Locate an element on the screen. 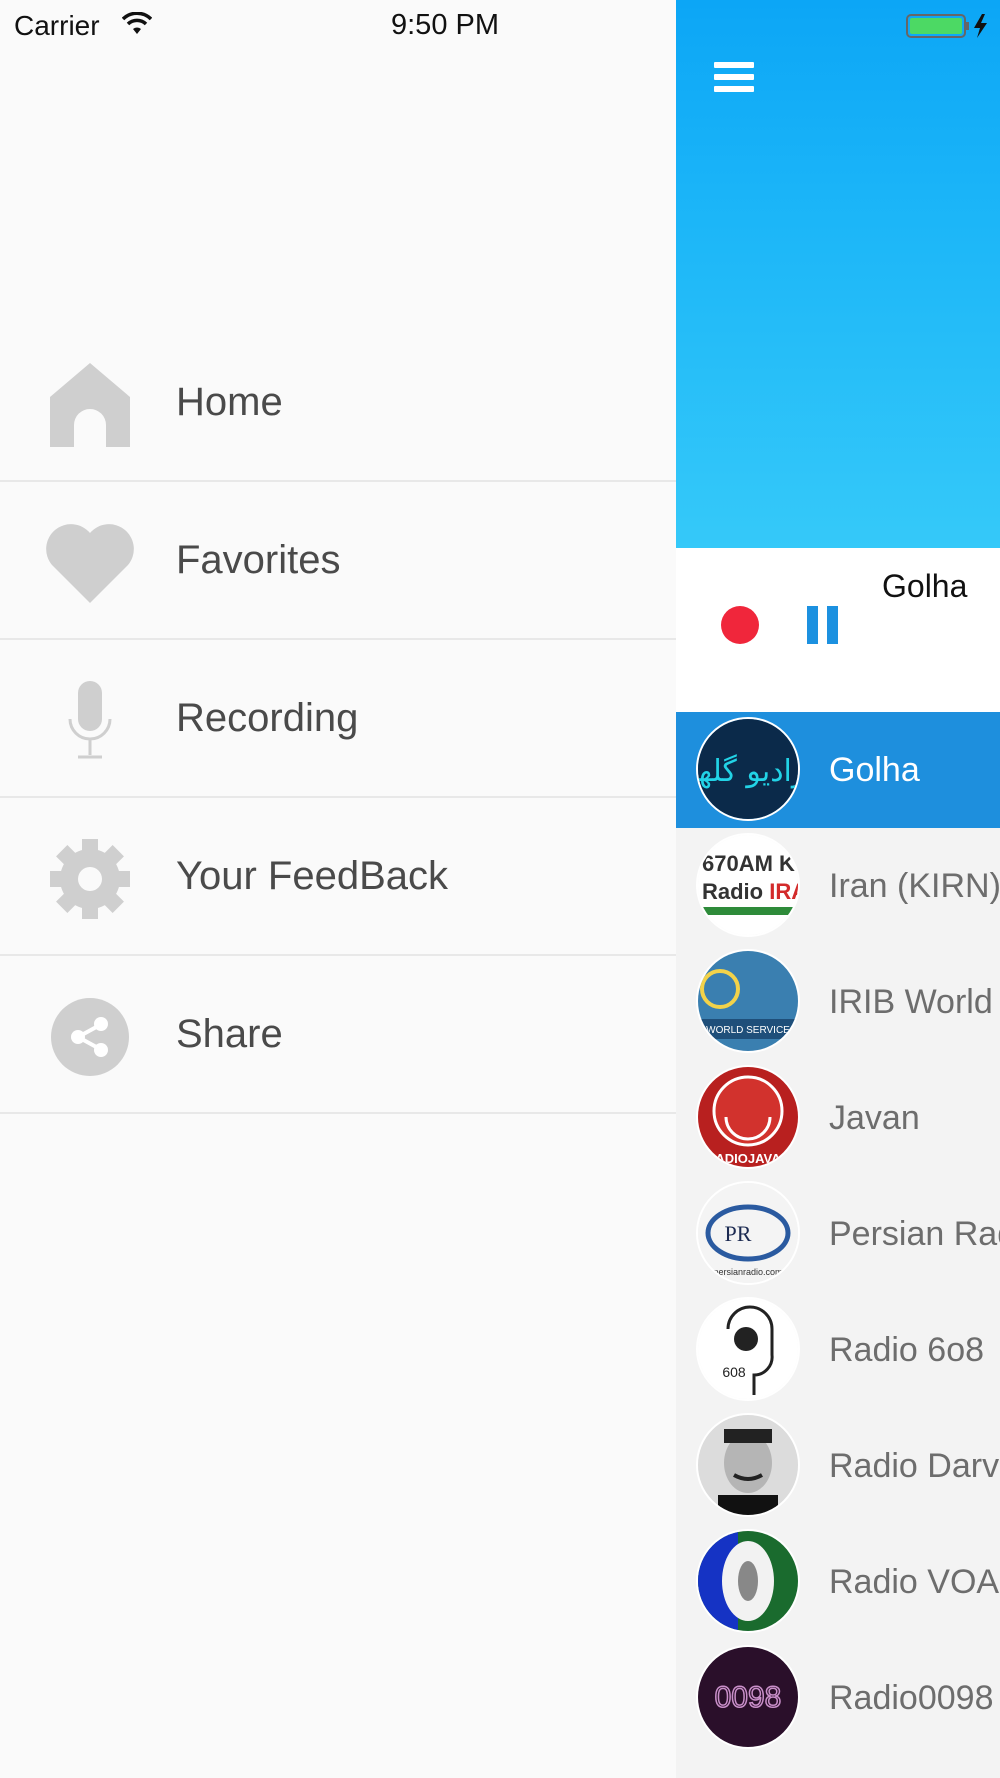  menu-label-home: Home is located at coordinates (229, 402).